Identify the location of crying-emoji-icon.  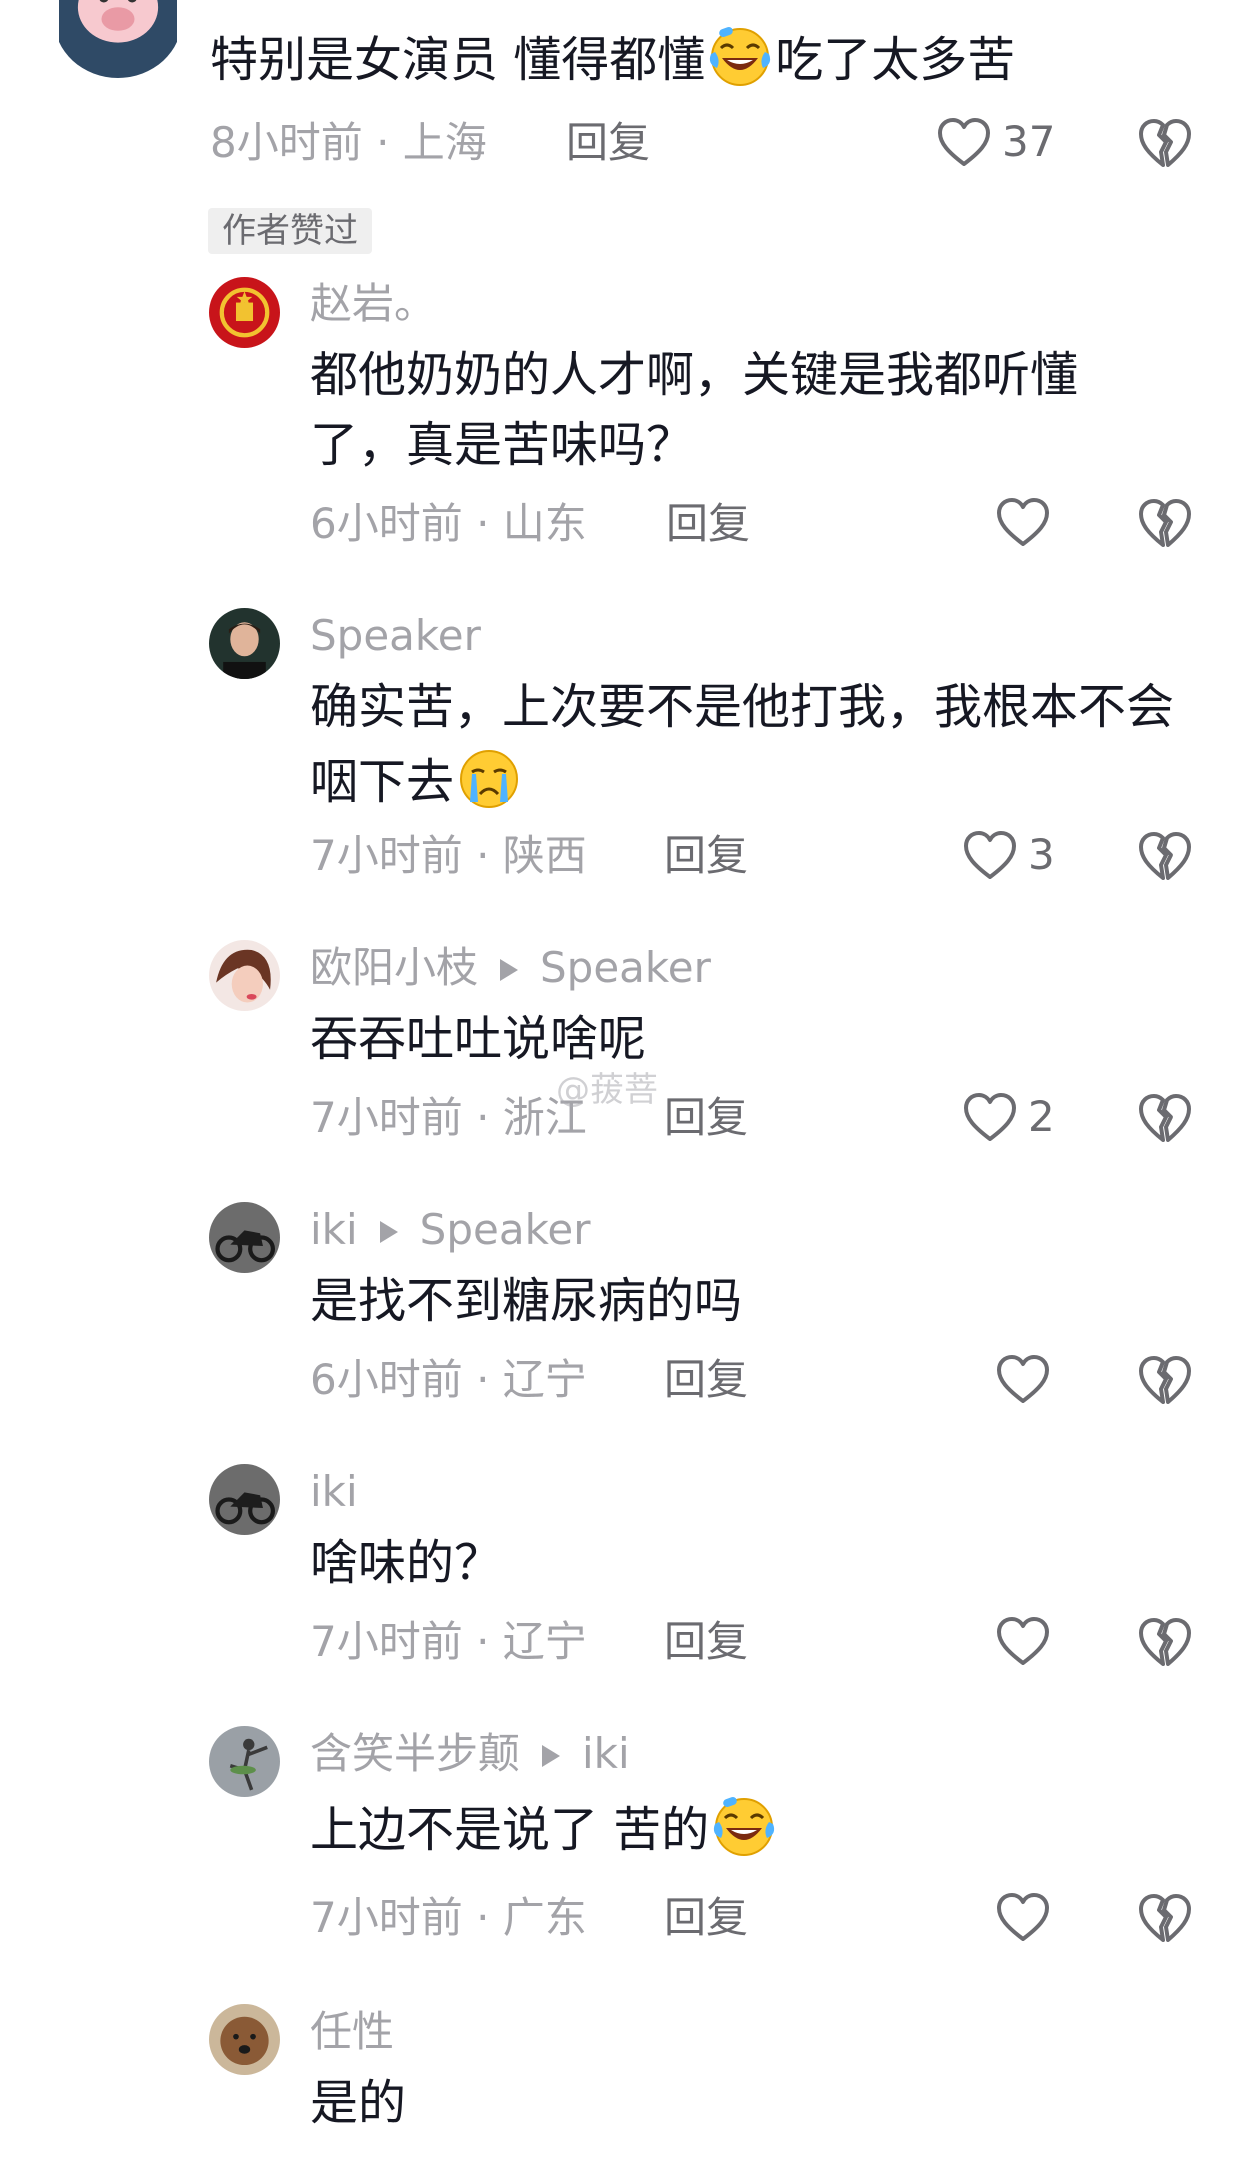
(489, 777).